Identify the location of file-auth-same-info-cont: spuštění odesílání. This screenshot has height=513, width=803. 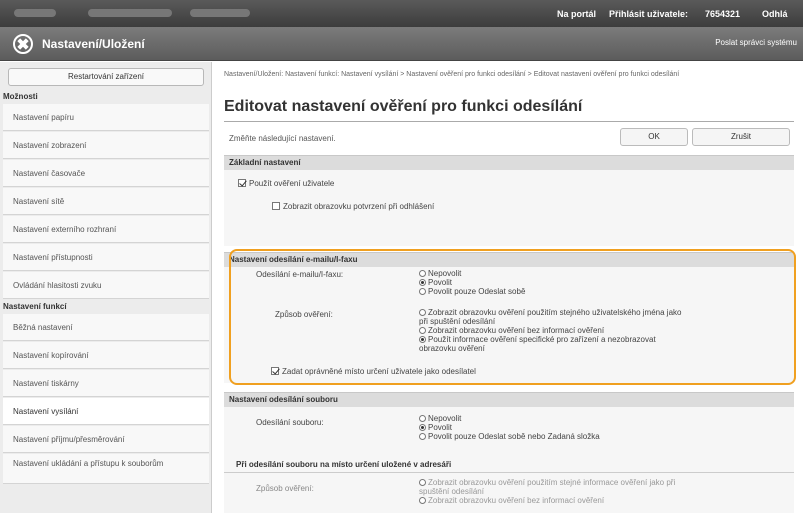
(451, 491).